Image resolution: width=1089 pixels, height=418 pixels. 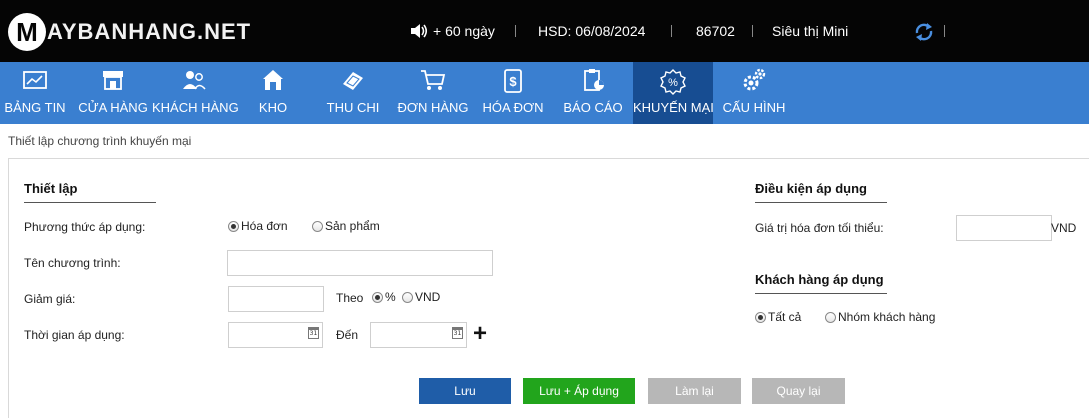 I want to click on nav-item-settings: CẤU HÌNH, so click(x=754, y=93).